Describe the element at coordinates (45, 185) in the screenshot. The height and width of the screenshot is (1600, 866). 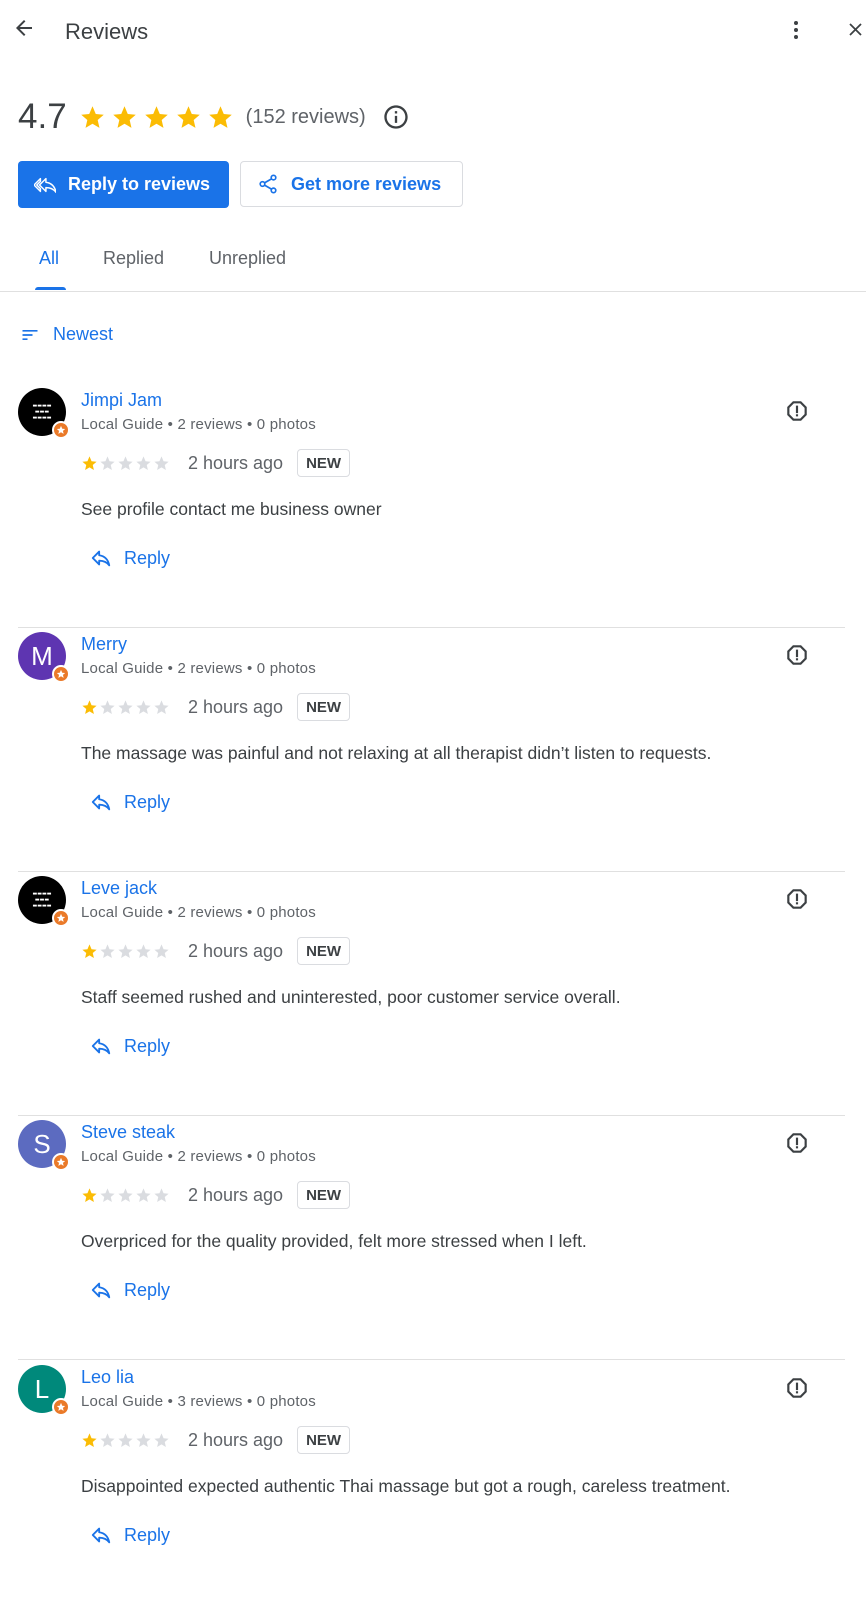
I see `reply-all-icon` at that location.